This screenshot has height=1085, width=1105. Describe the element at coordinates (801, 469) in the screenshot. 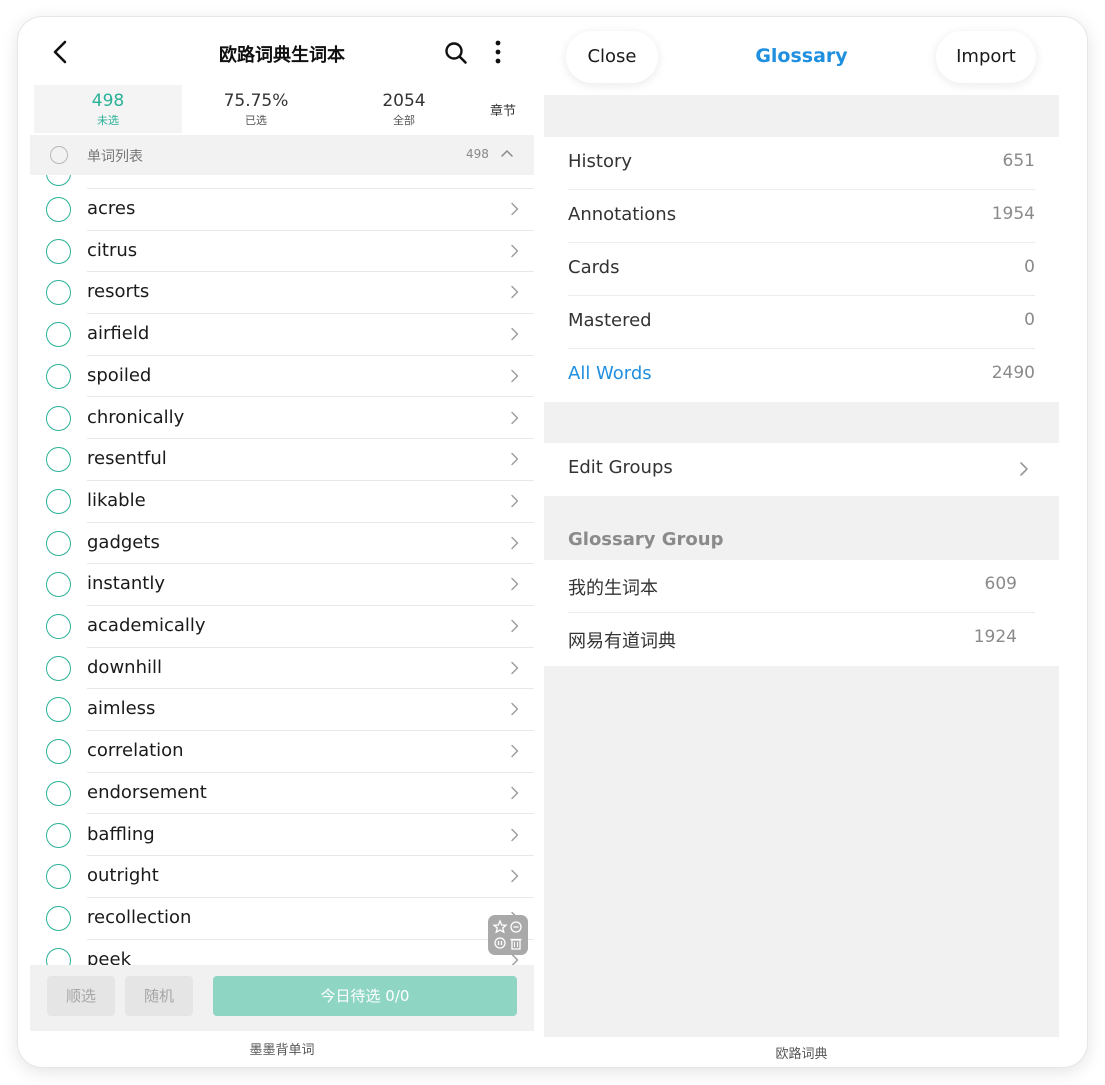

I see `row-edit-groups: Edit Groups` at that location.